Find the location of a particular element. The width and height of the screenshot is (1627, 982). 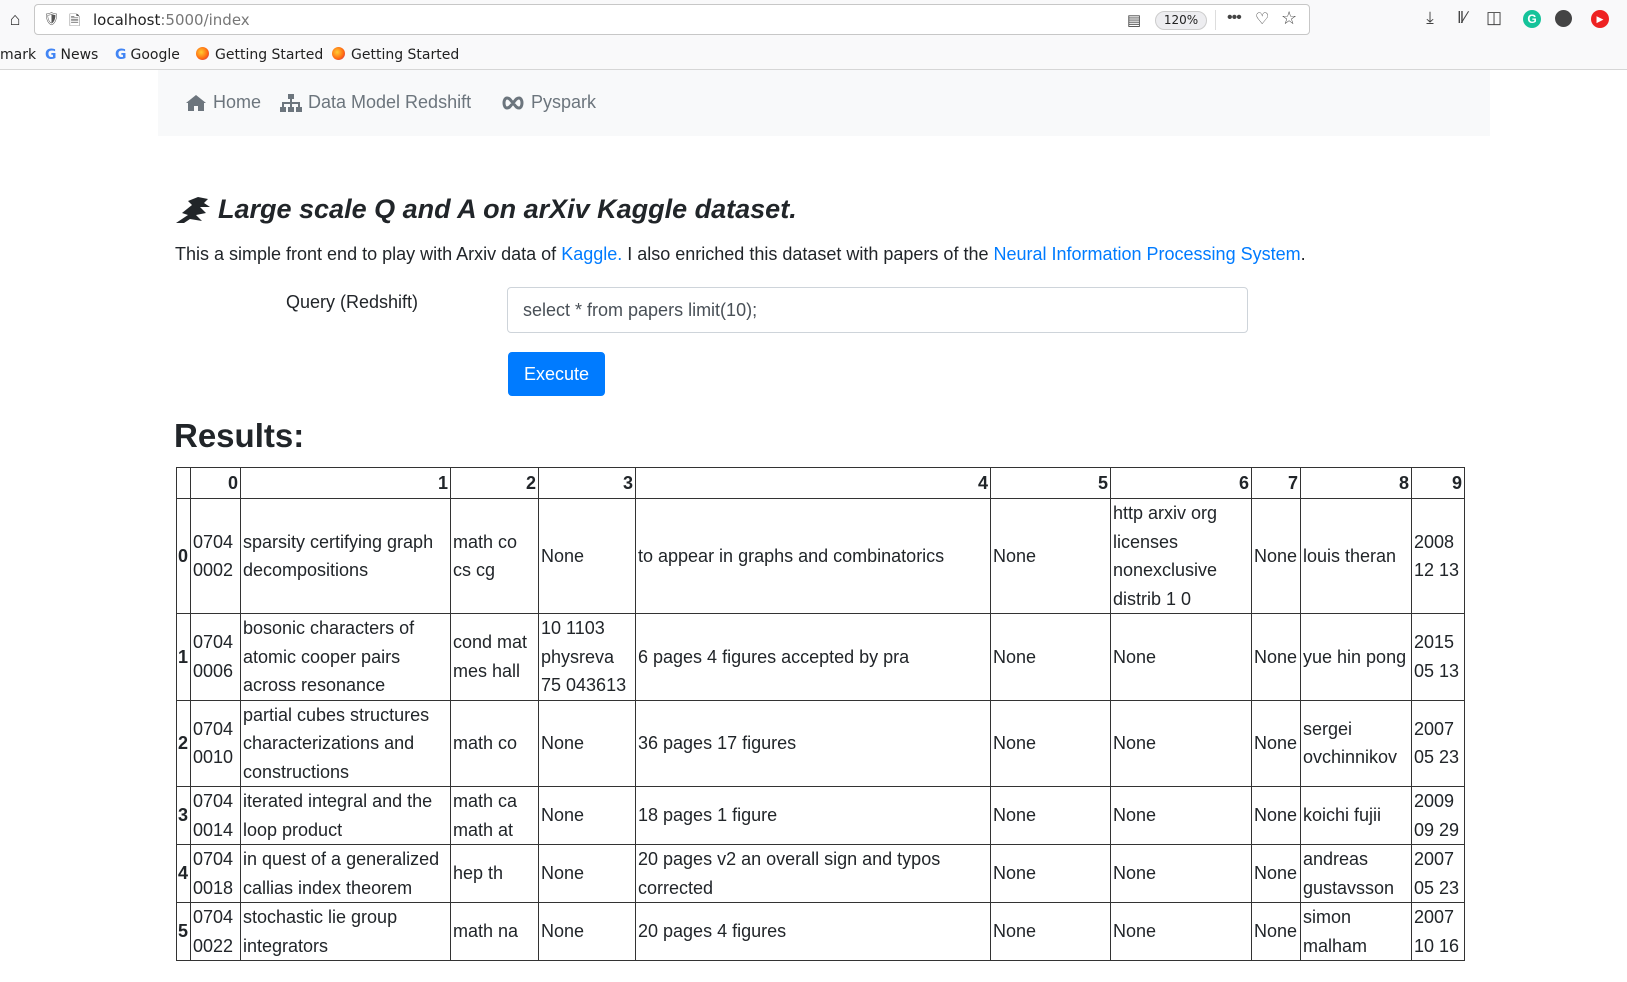

column-header: 9 is located at coordinates (1438, 483).